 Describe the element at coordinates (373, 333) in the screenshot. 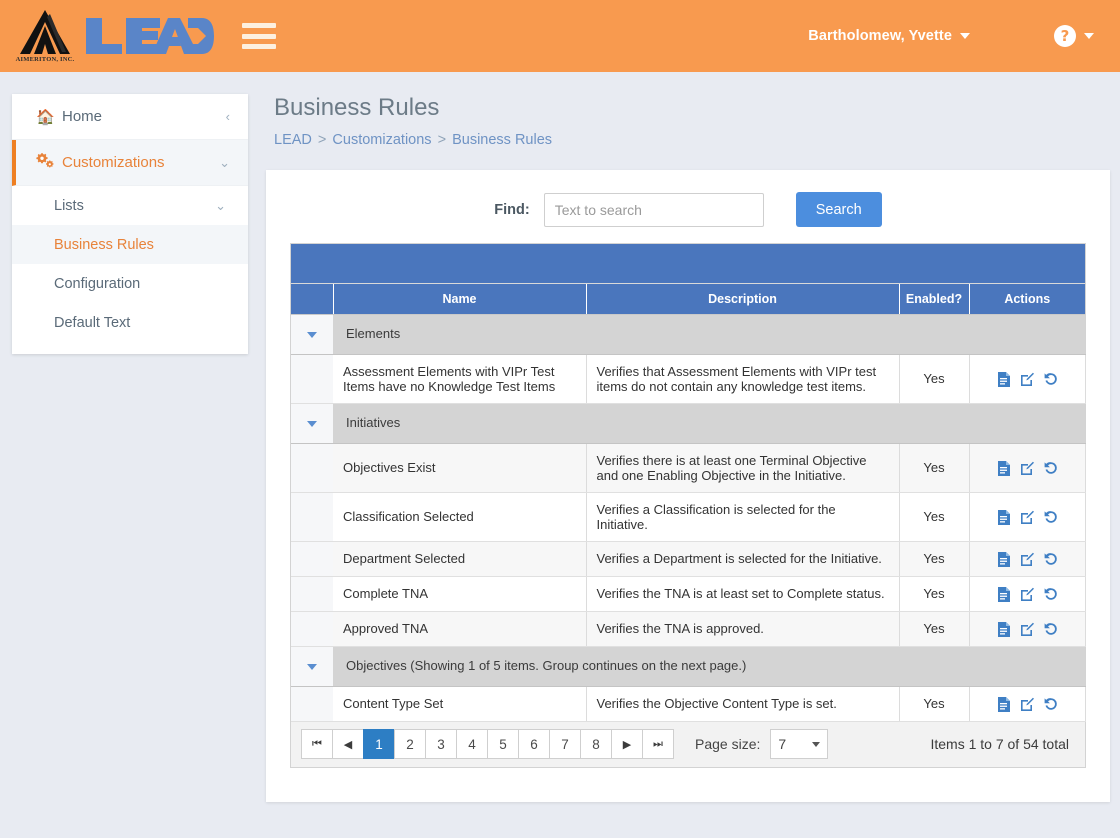

I see `group-label: Elements` at that location.